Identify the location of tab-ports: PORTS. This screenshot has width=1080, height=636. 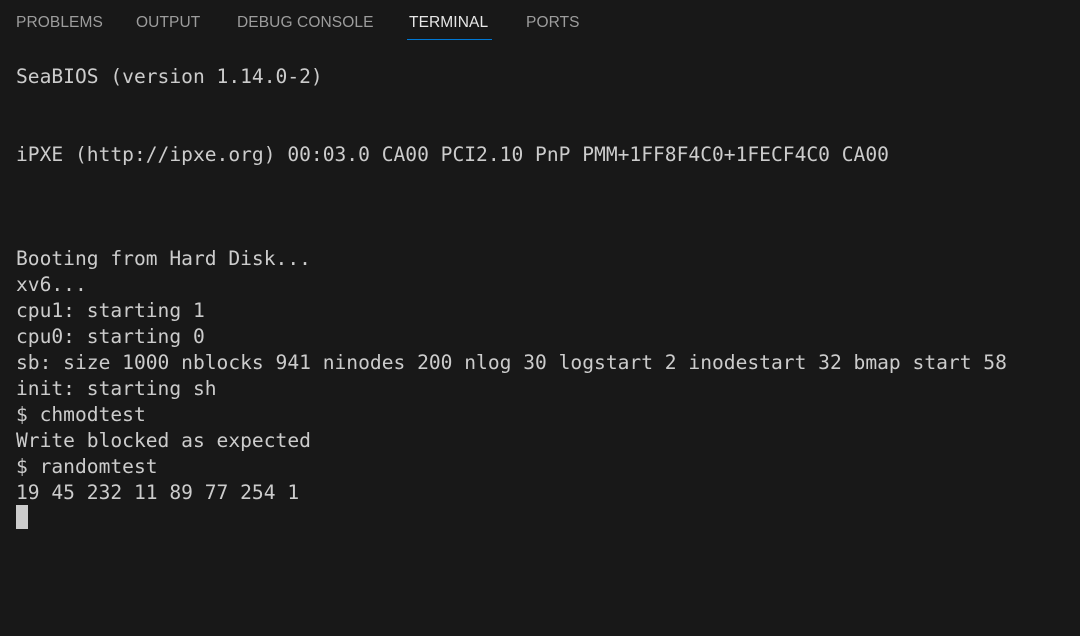
(553, 23).